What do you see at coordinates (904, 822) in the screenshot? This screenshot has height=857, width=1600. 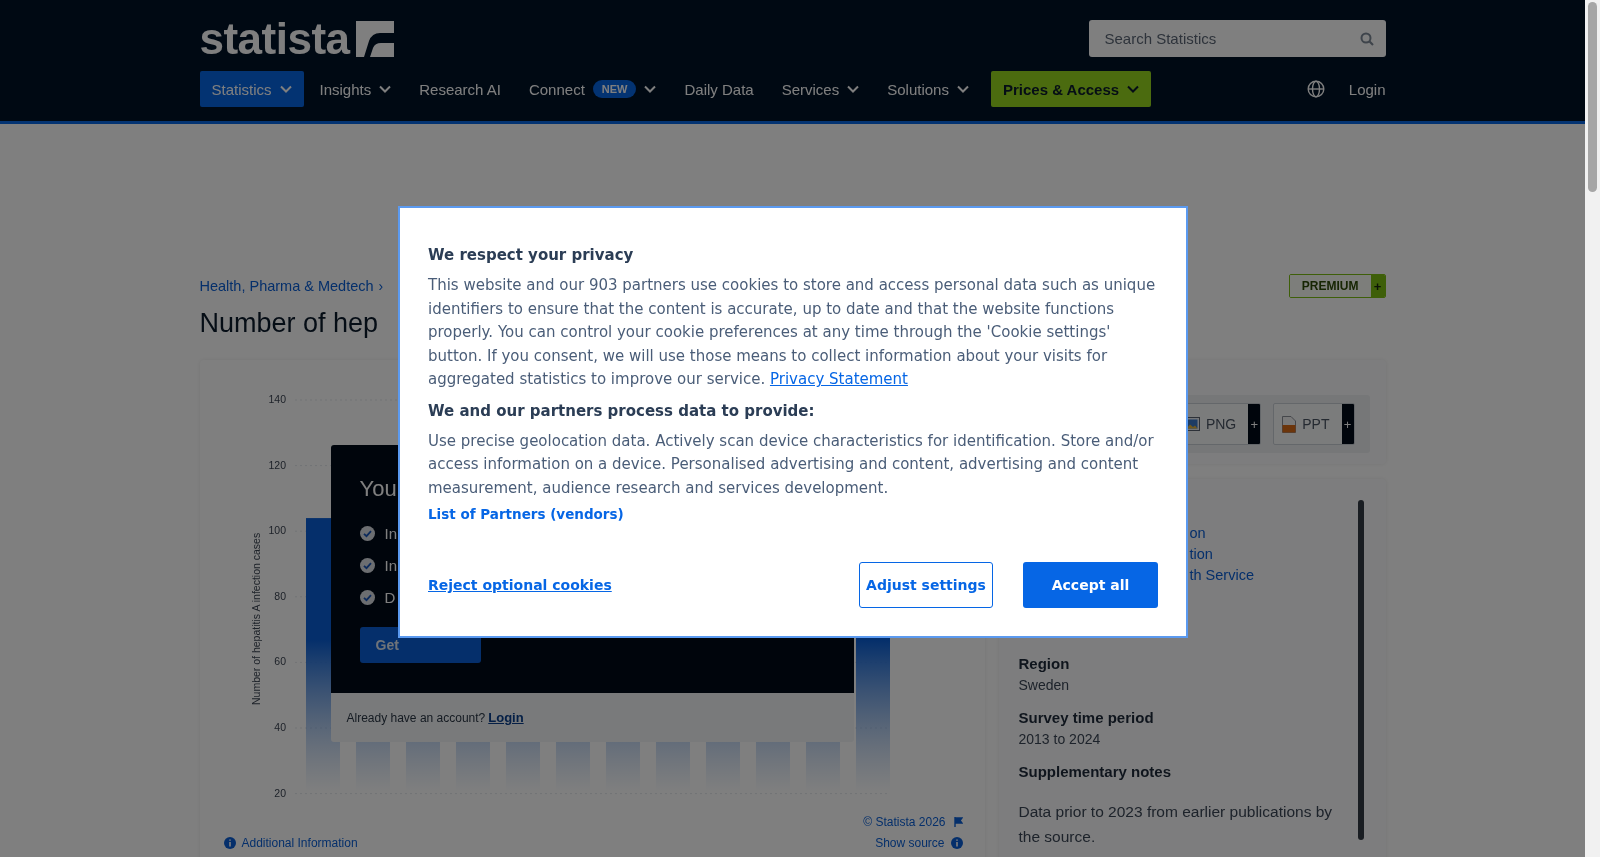 I see `copyright-link: © Statista 2026` at bounding box center [904, 822].